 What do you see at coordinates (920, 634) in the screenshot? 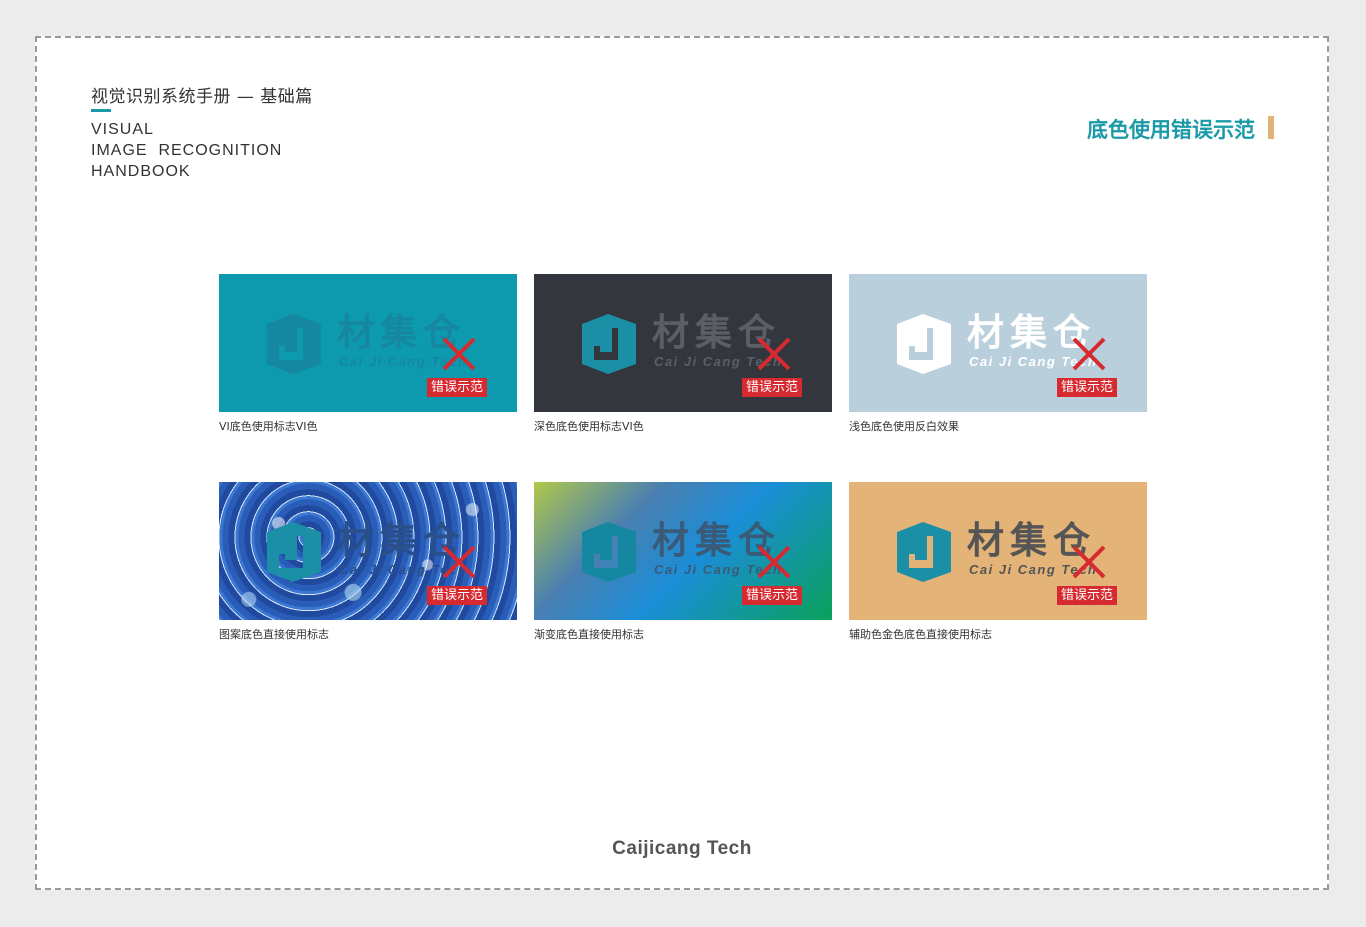
I see `example-caption: 辅助色金色底色直接使用标志` at bounding box center [920, 634].